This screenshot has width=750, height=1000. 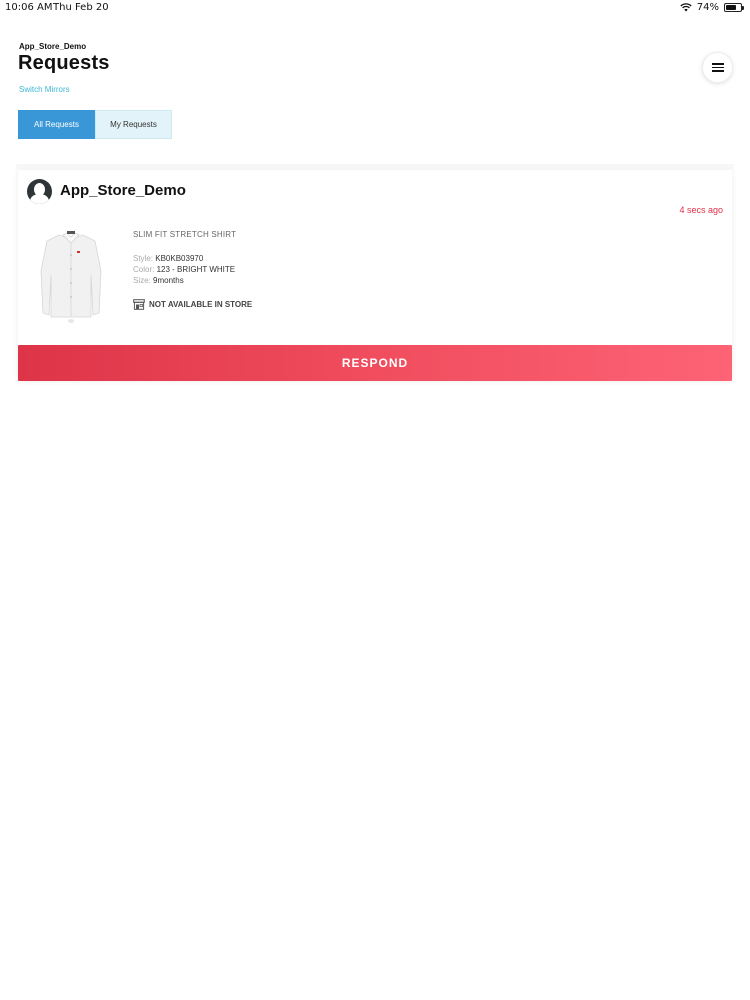 I want to click on switch-mirrors-link: Switch Mirrors, so click(x=44, y=89).